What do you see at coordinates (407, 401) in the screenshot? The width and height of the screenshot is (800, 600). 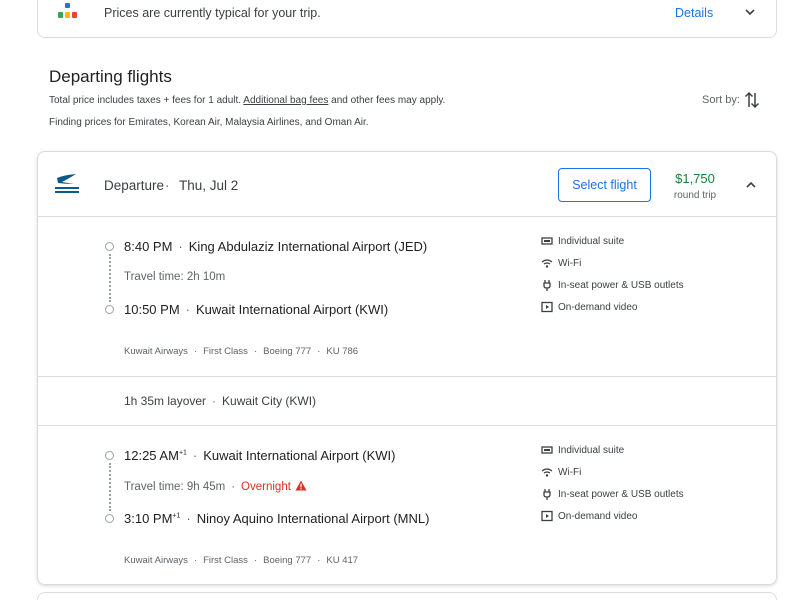 I see `layover-row: 1h 35m layover · Kuwait City (KWI)` at bounding box center [407, 401].